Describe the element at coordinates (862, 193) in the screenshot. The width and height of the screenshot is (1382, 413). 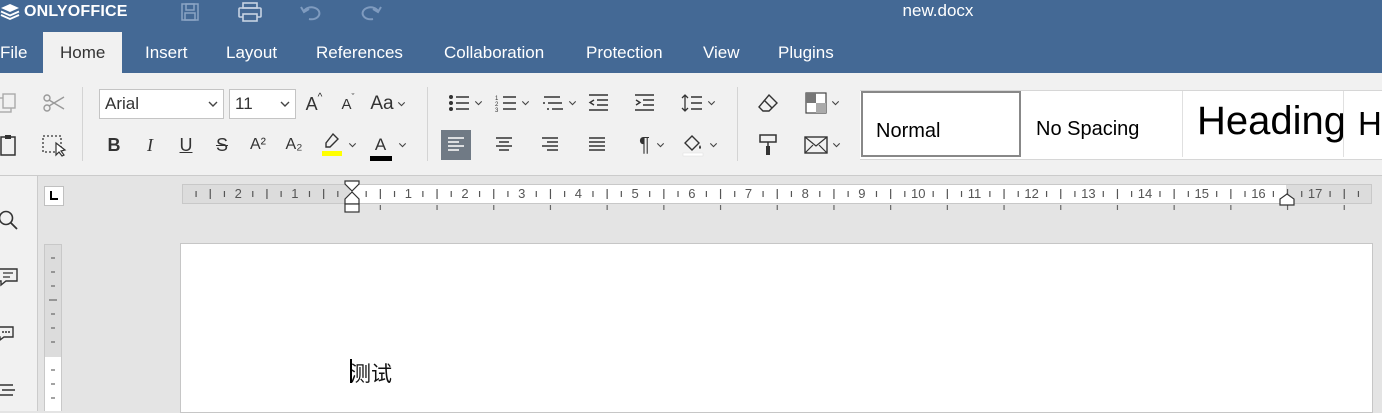
I see `ruler-number: 9` at that location.